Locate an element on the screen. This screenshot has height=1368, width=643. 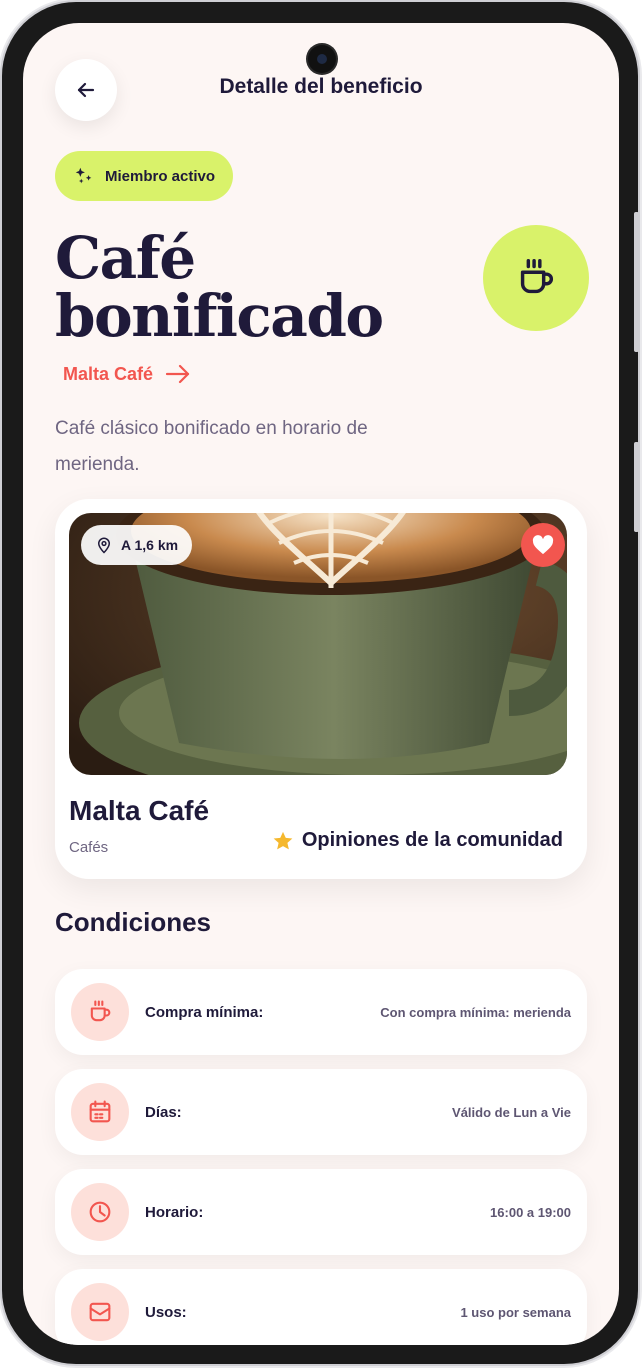
cup-icon is located at coordinates (100, 1012).